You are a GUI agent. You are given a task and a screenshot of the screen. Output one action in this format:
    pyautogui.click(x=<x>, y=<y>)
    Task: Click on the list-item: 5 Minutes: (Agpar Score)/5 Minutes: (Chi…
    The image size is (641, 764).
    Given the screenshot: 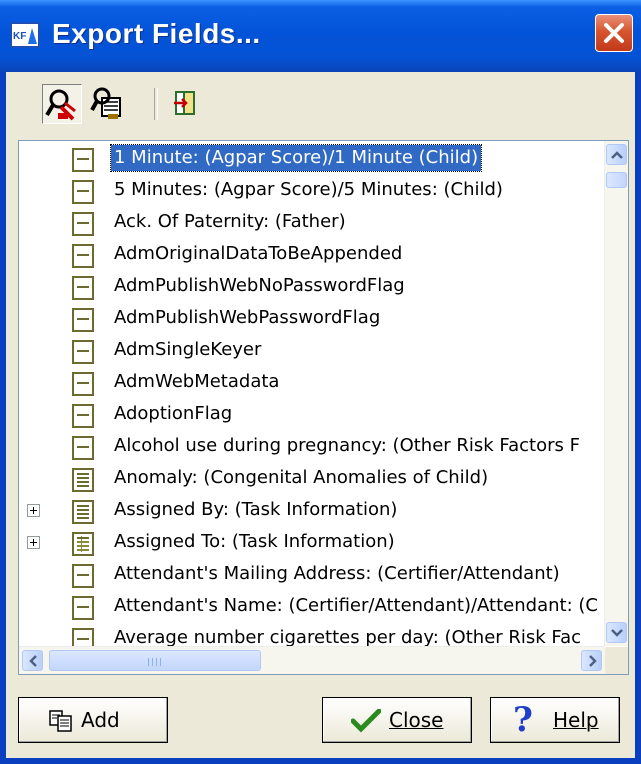 What is the action you would take?
    pyautogui.click(x=312, y=191)
    